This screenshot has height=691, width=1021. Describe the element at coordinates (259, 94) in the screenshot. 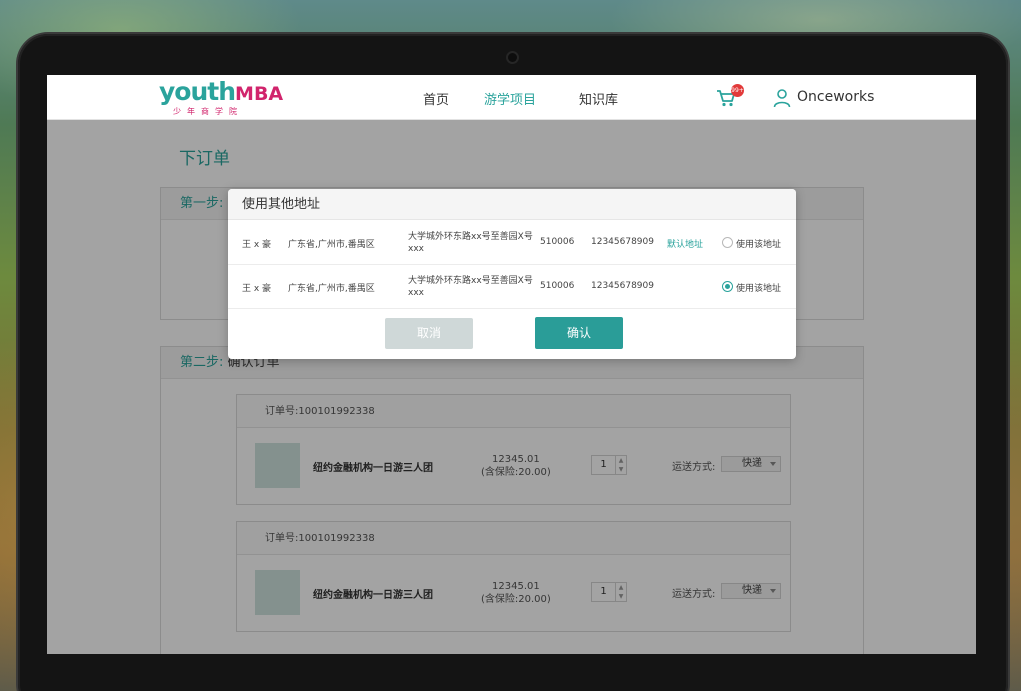

I see `logo-mba-text: MBA` at that location.